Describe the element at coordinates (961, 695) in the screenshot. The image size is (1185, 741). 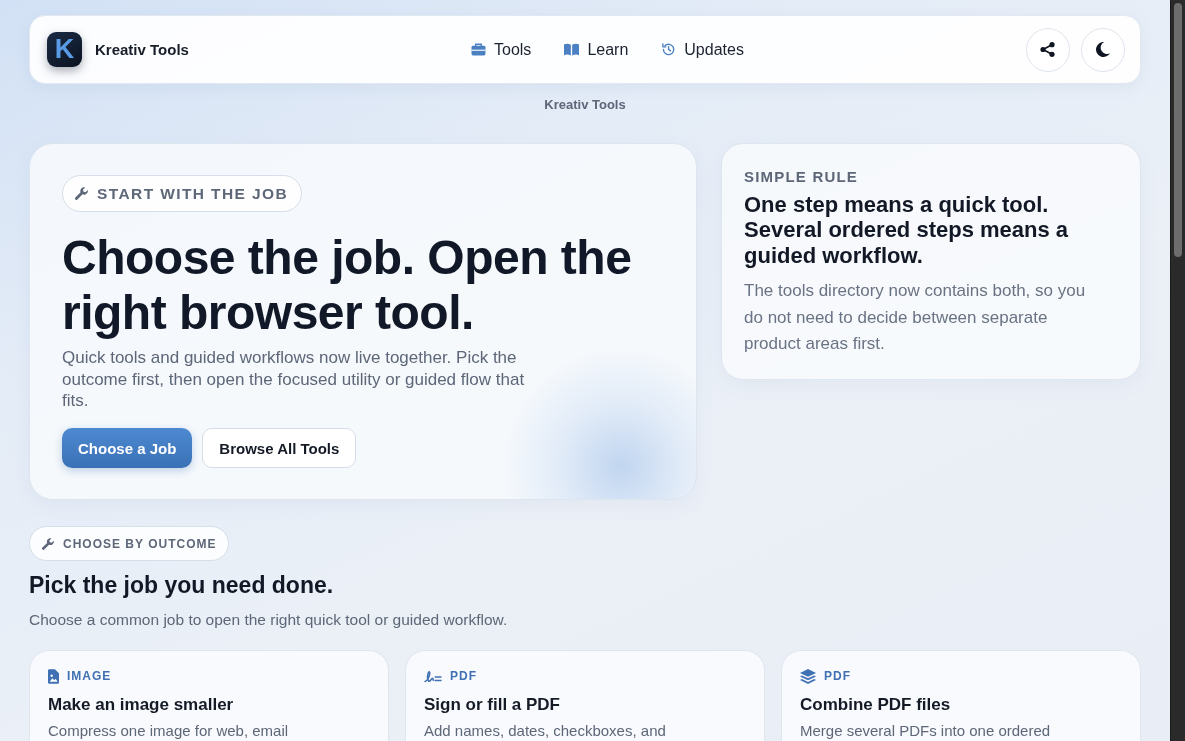
I see `job-card: PDF Combine PDF files Merge several PDFs into one ordered` at that location.